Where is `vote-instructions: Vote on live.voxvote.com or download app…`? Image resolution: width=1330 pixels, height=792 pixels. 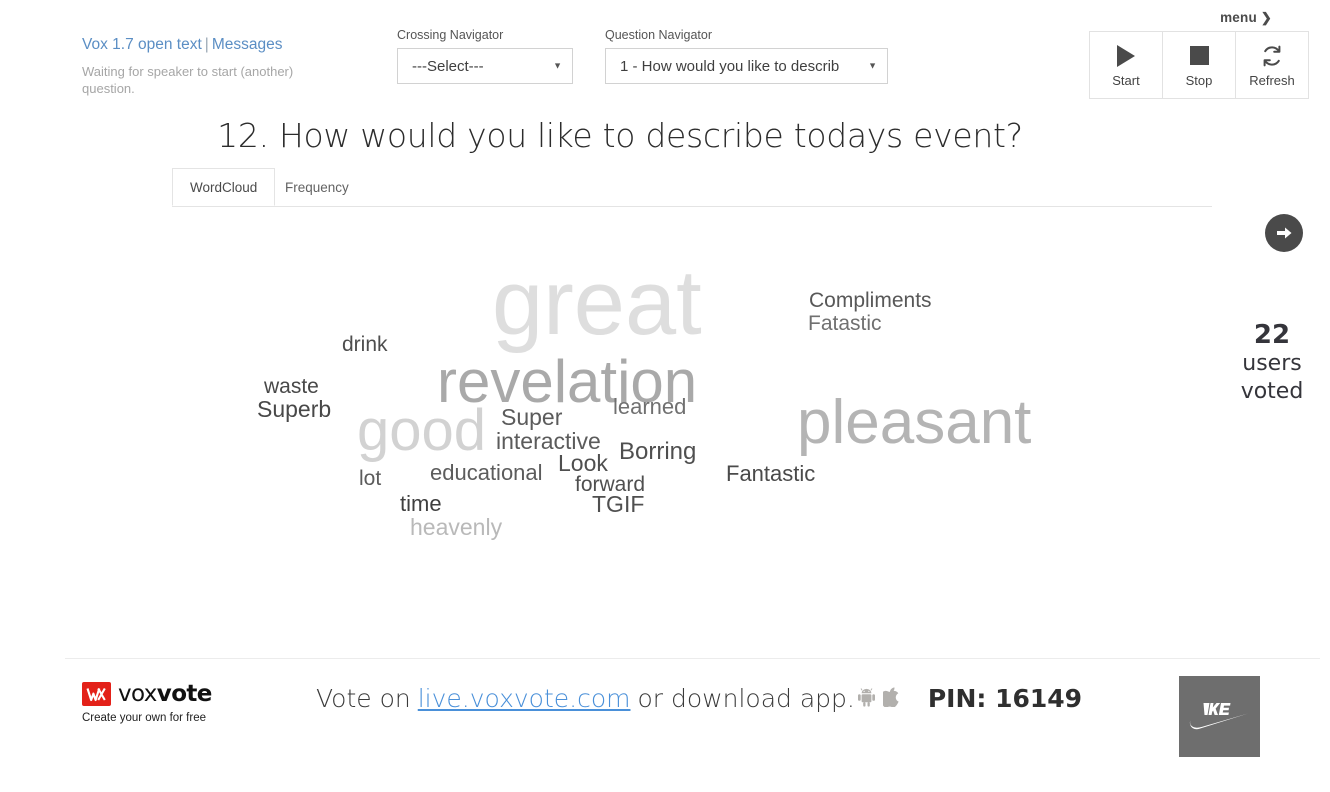
vote-instructions: Vote on live.voxvote.com or download app… is located at coordinates (699, 699).